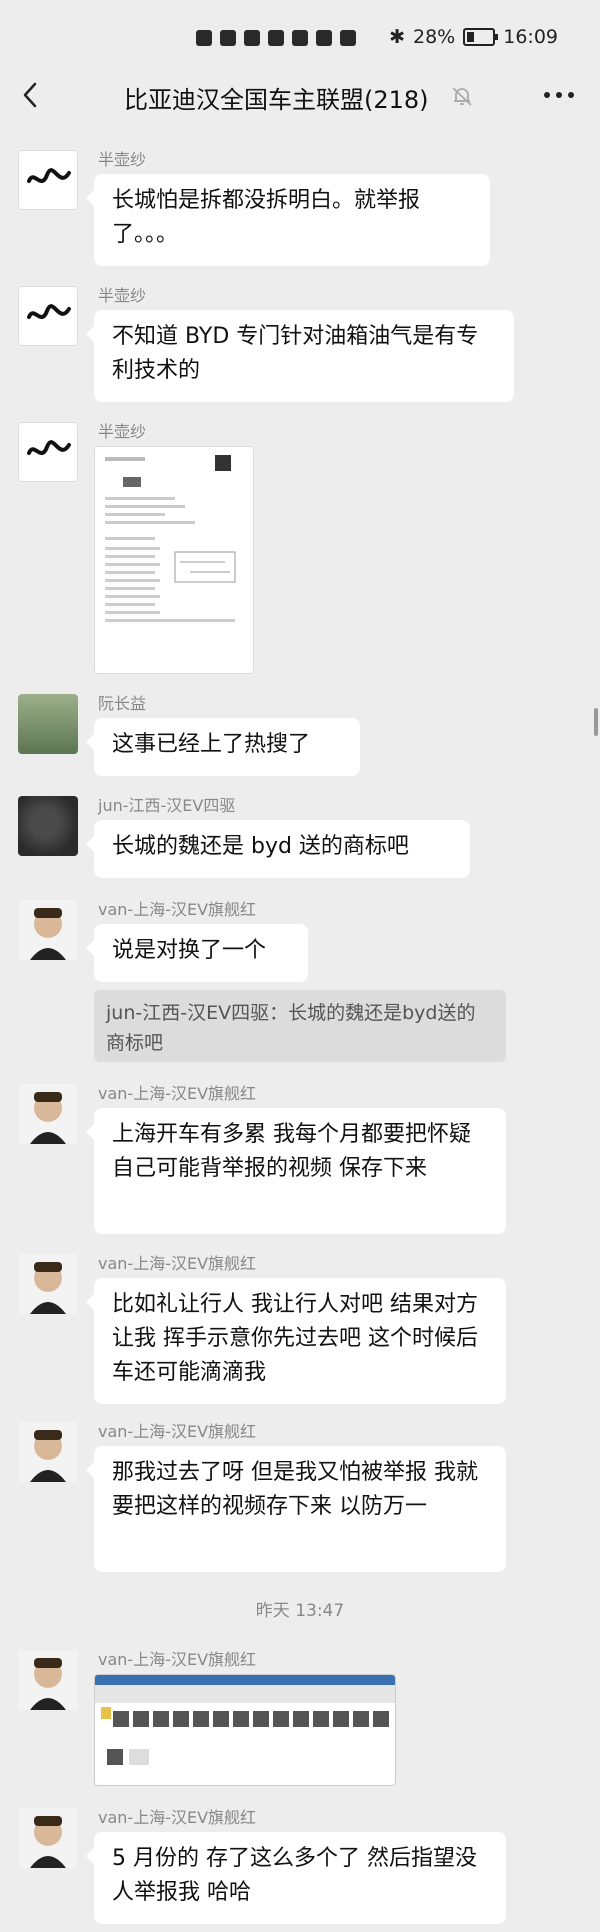  What do you see at coordinates (462, 96) in the screenshot?
I see `mute-bell-icon` at bounding box center [462, 96].